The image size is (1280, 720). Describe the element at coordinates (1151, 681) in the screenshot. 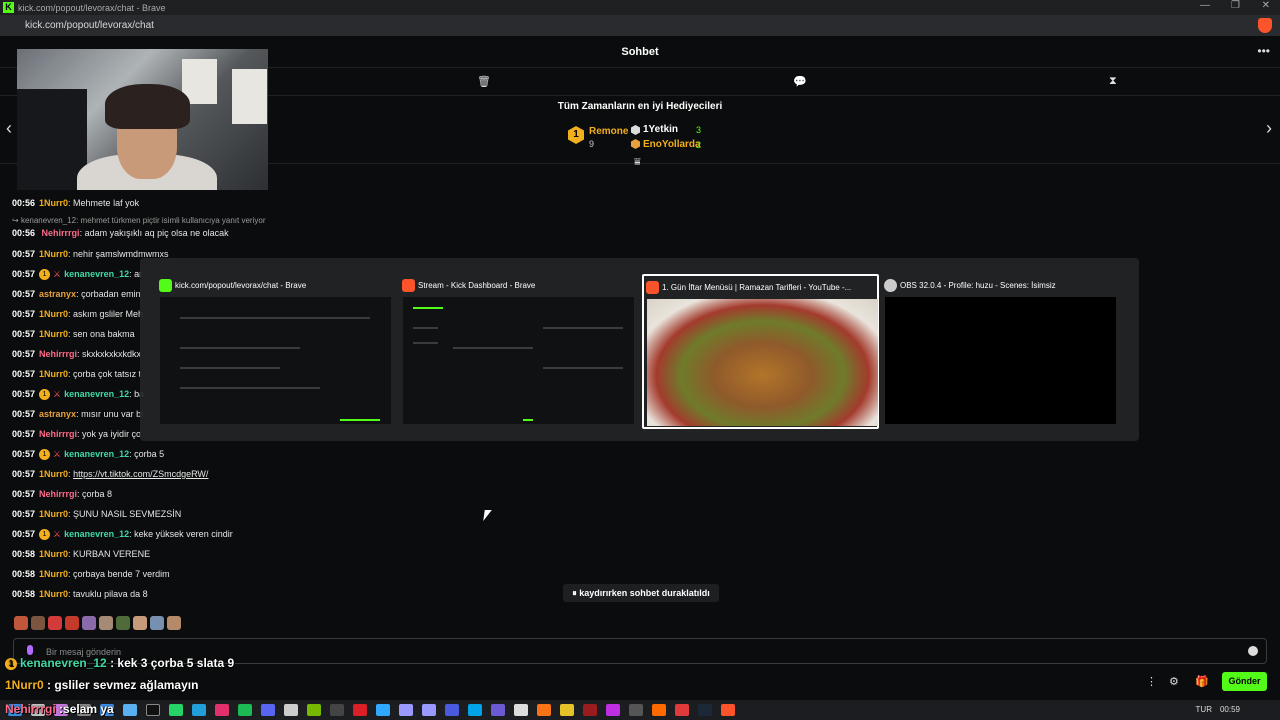

I see `more-vertical-icon: ⋮` at that location.